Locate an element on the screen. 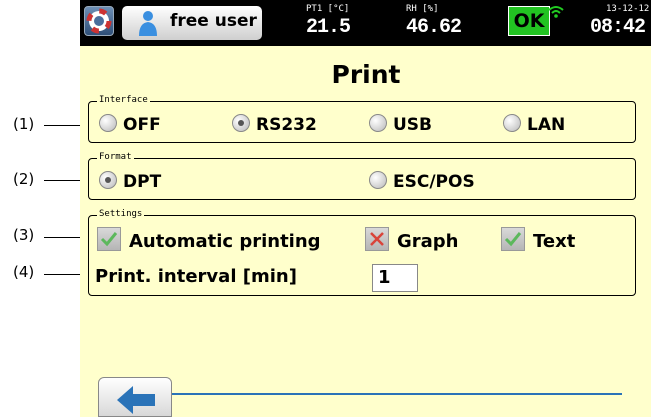 The height and width of the screenshot is (417, 651). option-label: ESC/POS is located at coordinates (434, 182).